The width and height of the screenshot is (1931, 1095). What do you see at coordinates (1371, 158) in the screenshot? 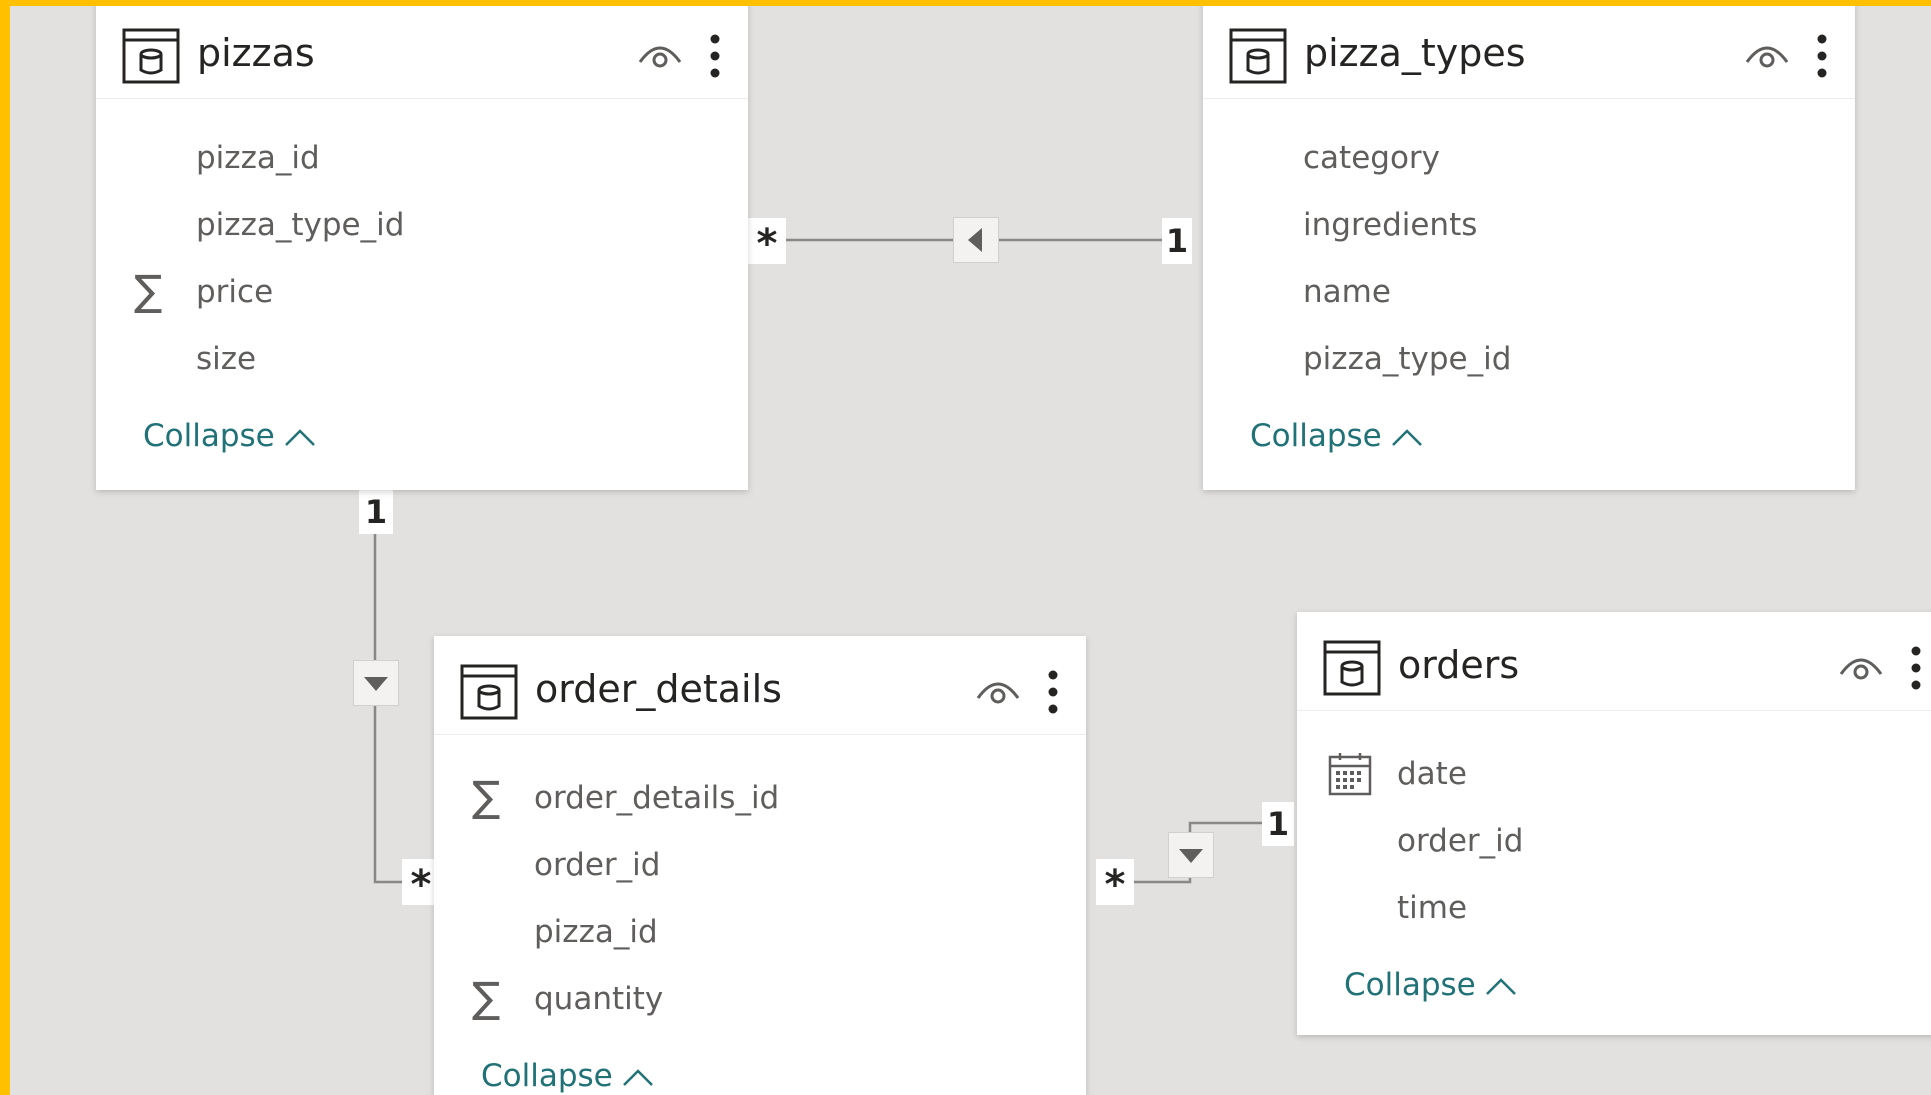
I see `field-category: category` at bounding box center [1371, 158].